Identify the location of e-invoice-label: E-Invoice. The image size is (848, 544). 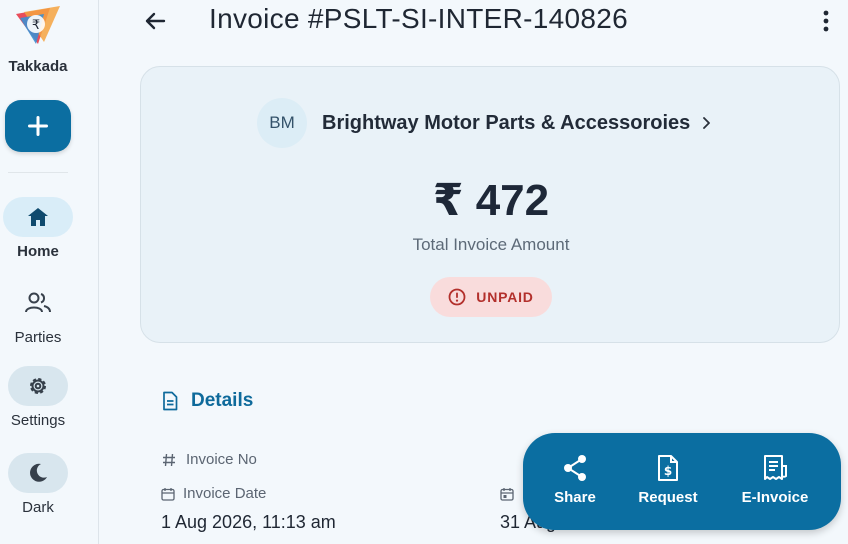
(775, 497).